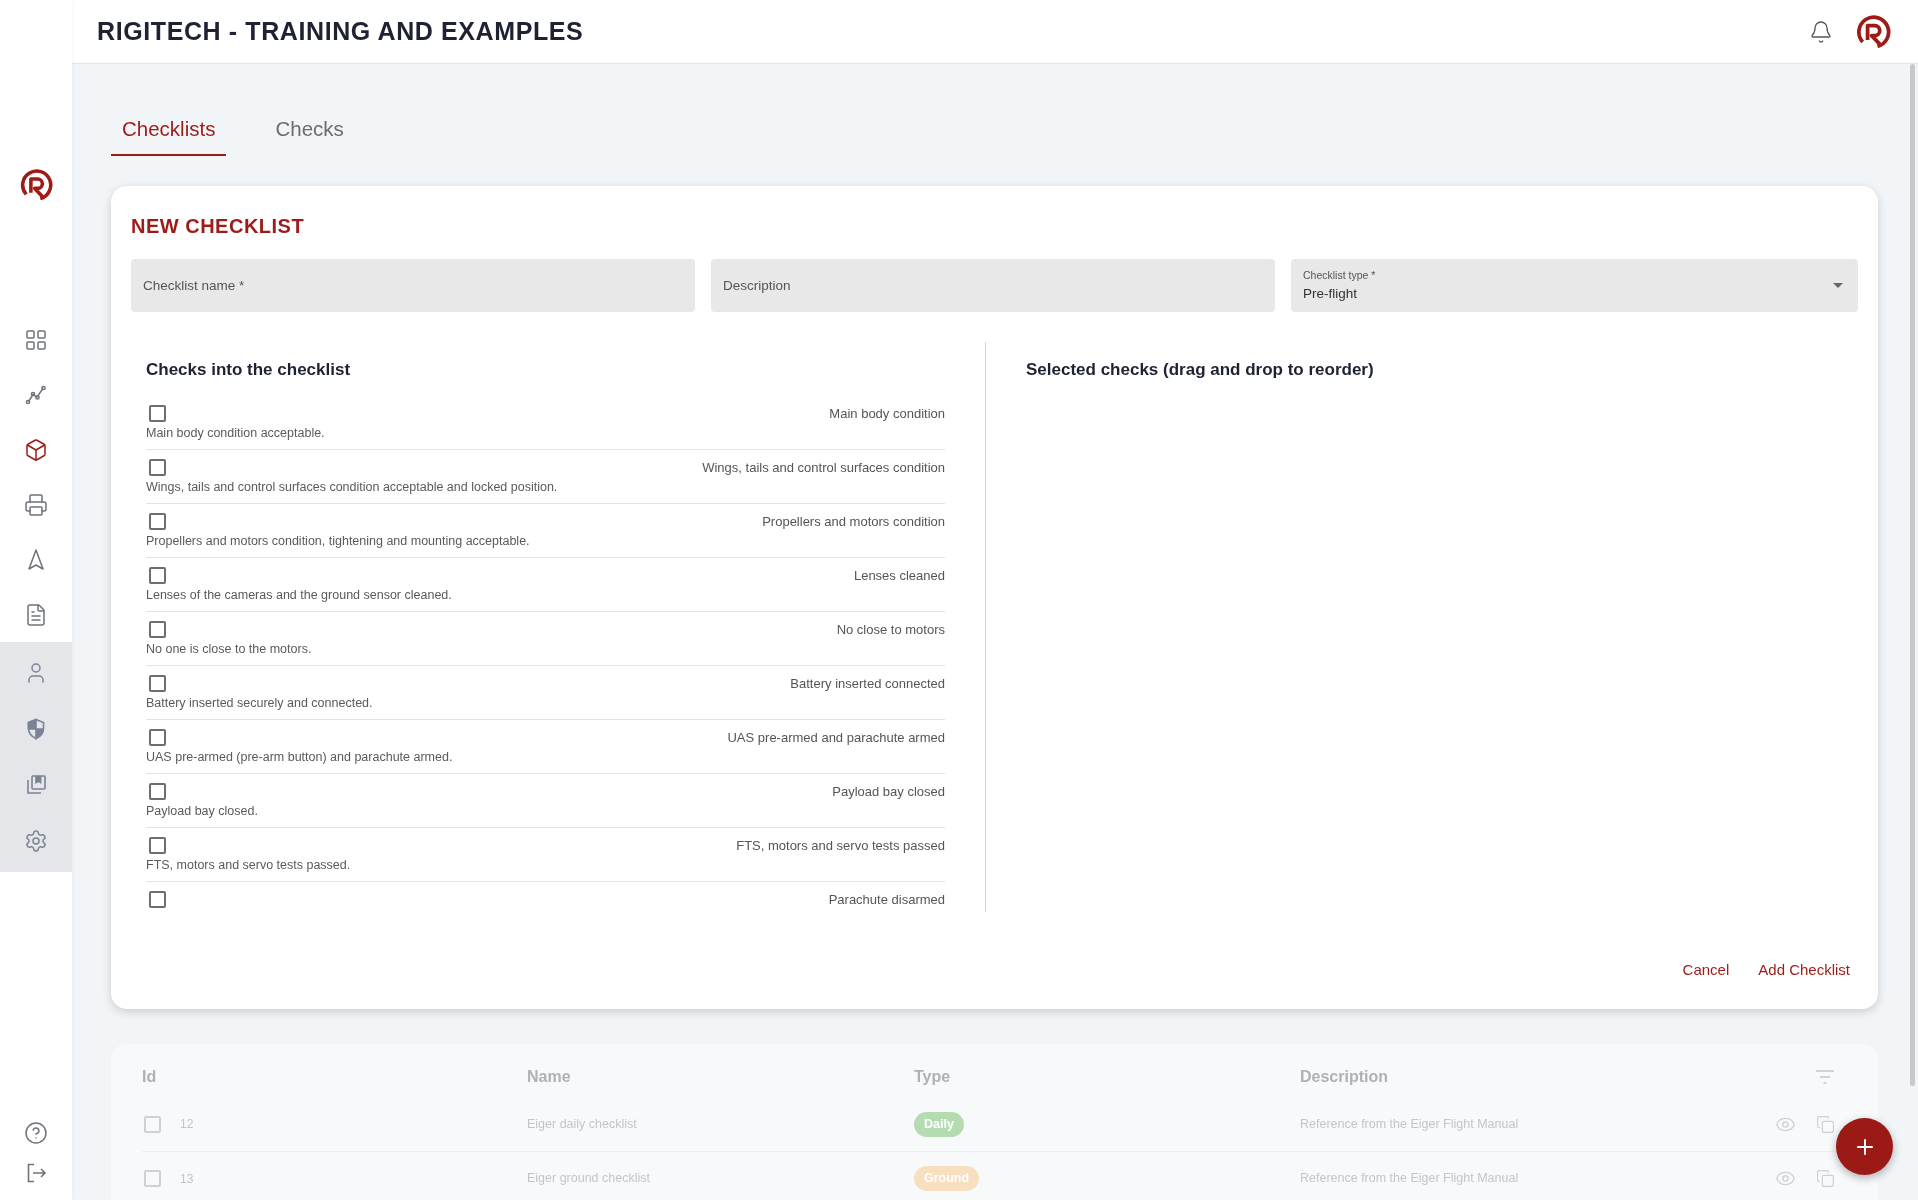 Image resolution: width=1918 pixels, height=1200 pixels. I want to click on column-heading: Selected checks (drag and drop to reorder), so click(1200, 370).